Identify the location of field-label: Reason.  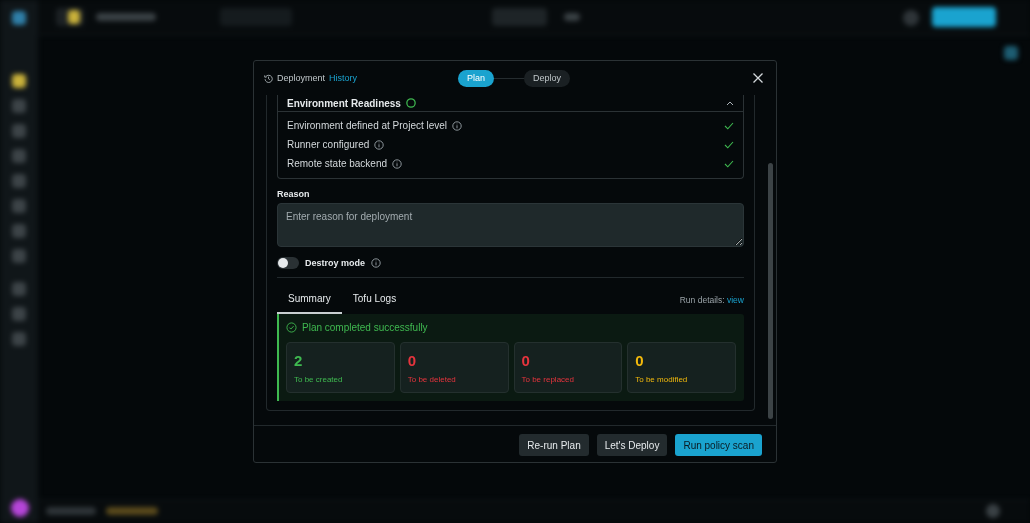
(294, 194).